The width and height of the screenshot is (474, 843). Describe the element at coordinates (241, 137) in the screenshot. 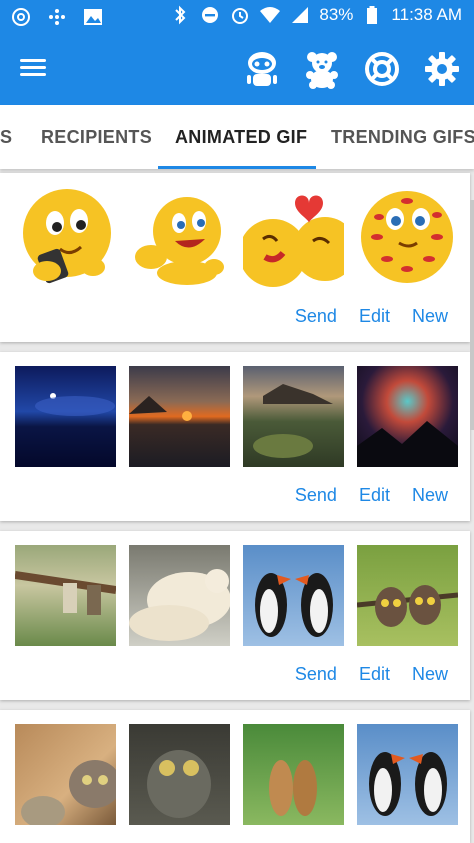

I see `tab-animated-gif: ANIMATED GIF` at that location.